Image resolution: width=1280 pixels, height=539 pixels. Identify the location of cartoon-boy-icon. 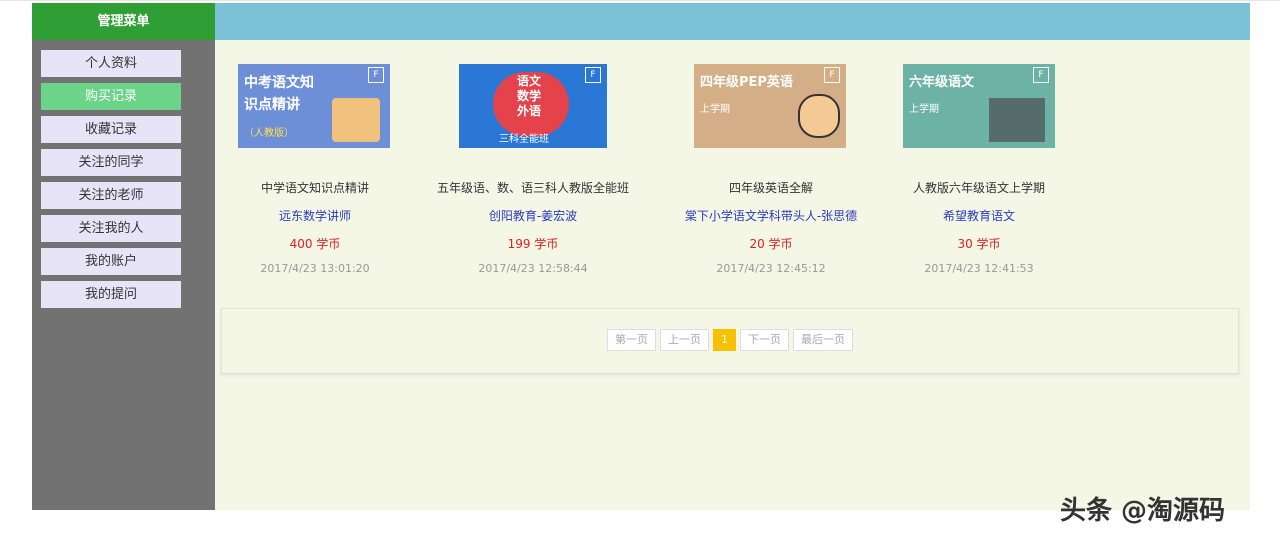
(819, 116).